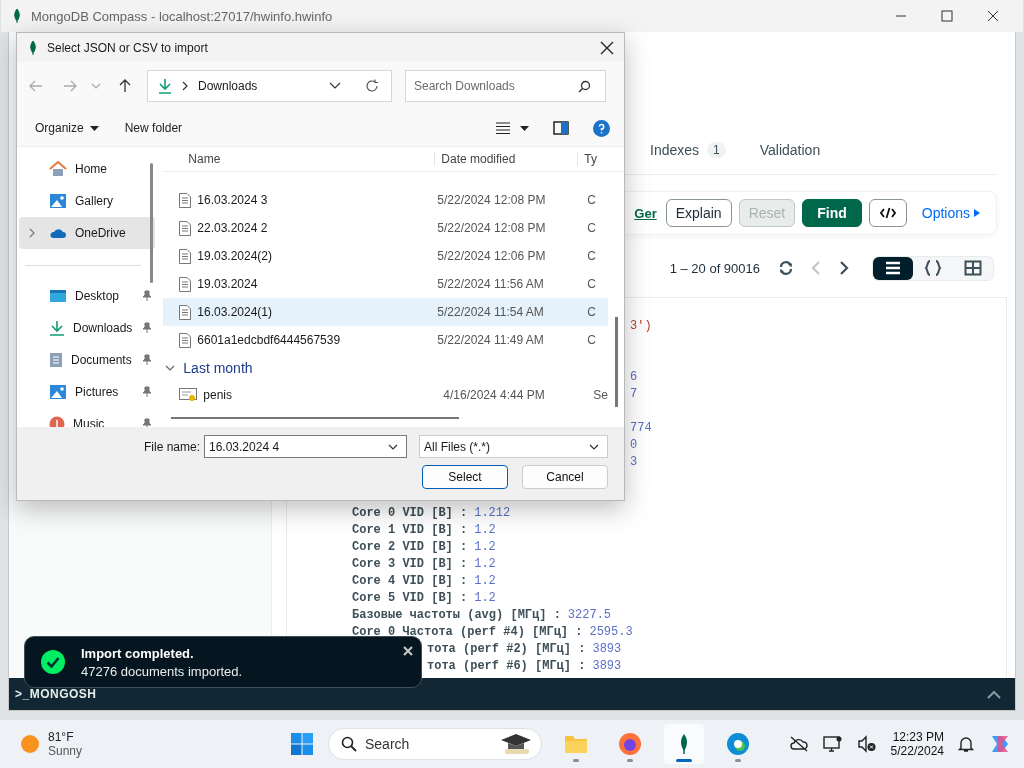 The height and width of the screenshot is (768, 1024). What do you see at coordinates (587, 159) in the screenshot?
I see `column-header: Ty` at bounding box center [587, 159].